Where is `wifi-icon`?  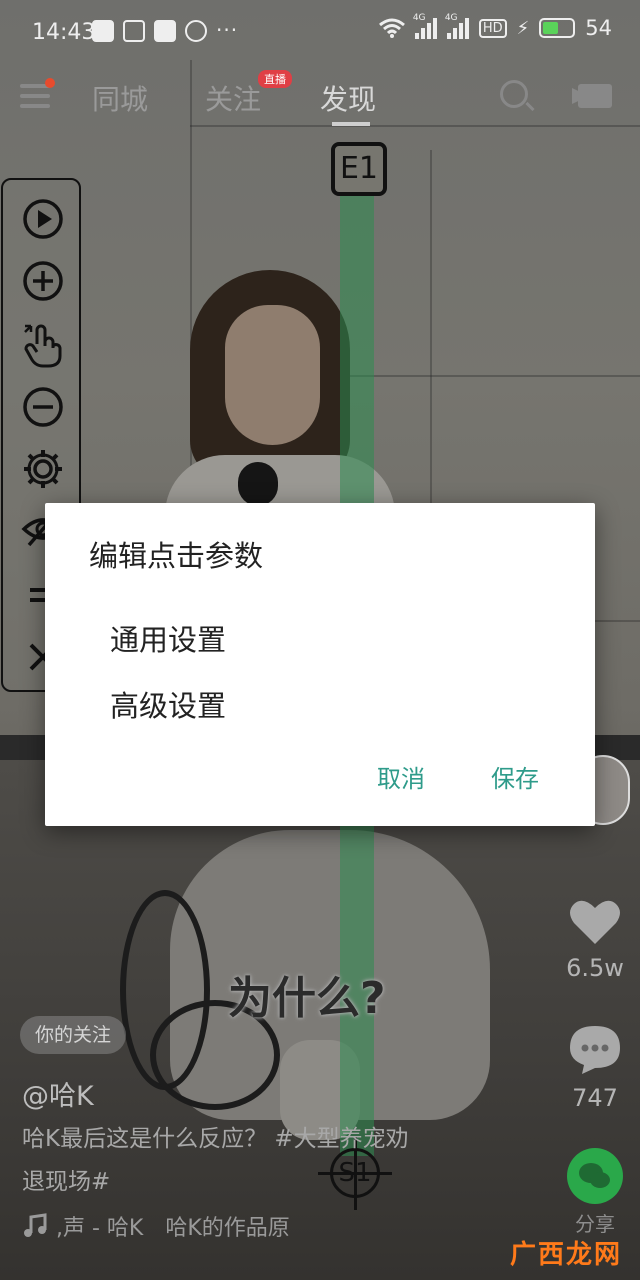 wifi-icon is located at coordinates (391, 28).